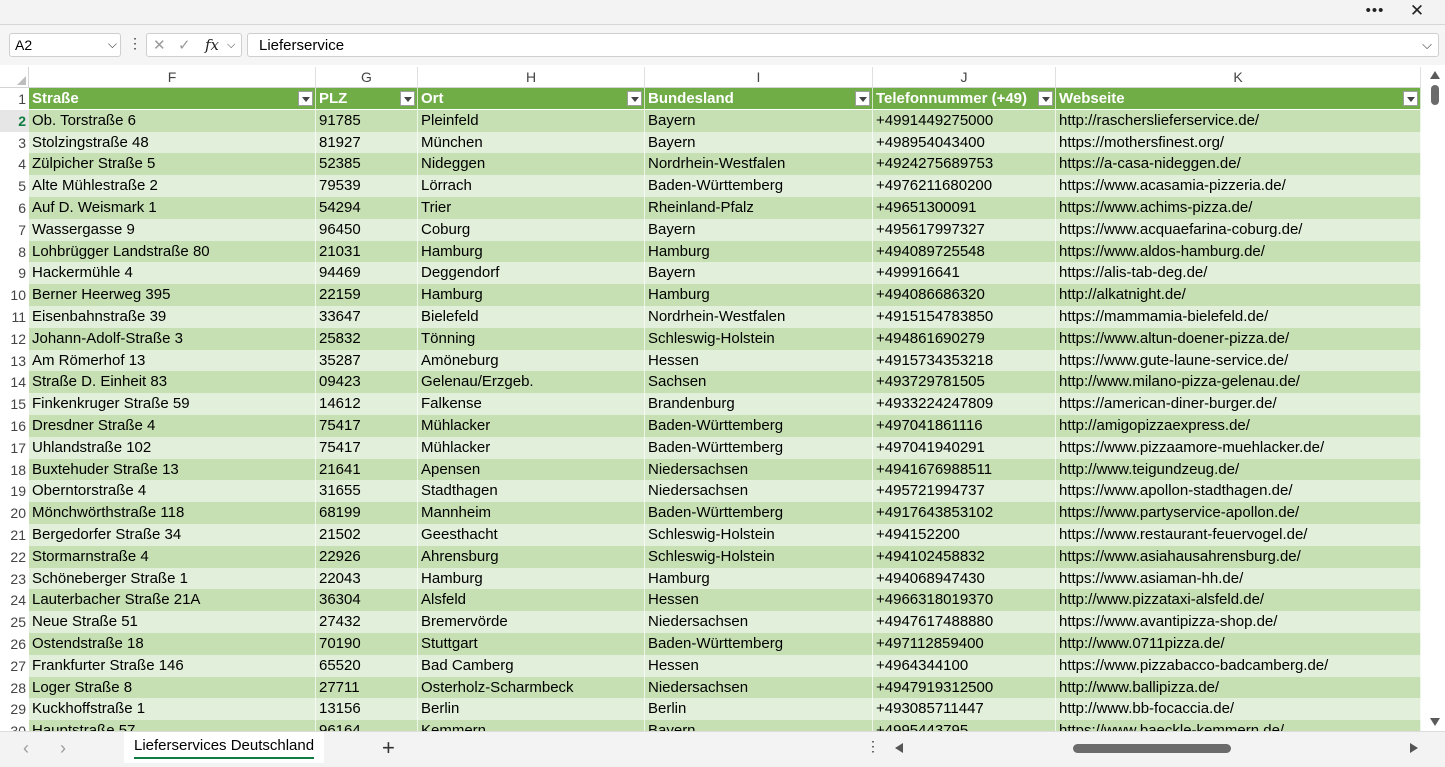  I want to click on row-header: 12, so click(14, 338).